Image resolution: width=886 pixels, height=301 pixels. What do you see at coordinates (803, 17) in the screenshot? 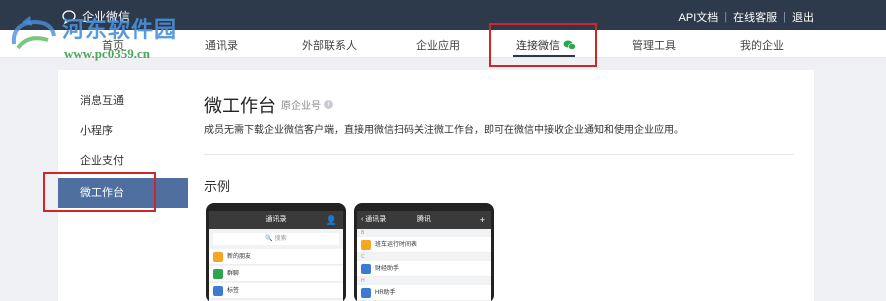
I see `logout-link: 退出` at bounding box center [803, 17].